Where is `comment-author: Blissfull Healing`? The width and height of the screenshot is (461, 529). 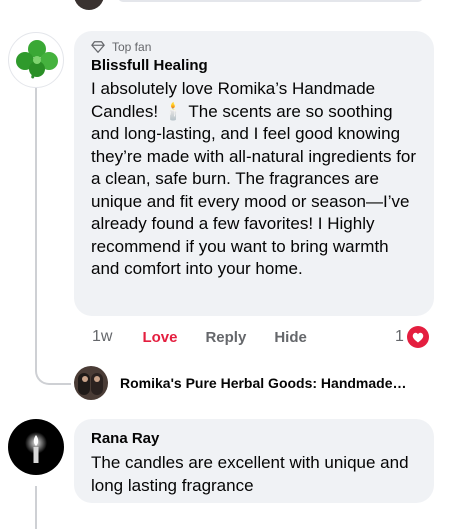
comment-author: Blissfull Healing is located at coordinates (255, 65).